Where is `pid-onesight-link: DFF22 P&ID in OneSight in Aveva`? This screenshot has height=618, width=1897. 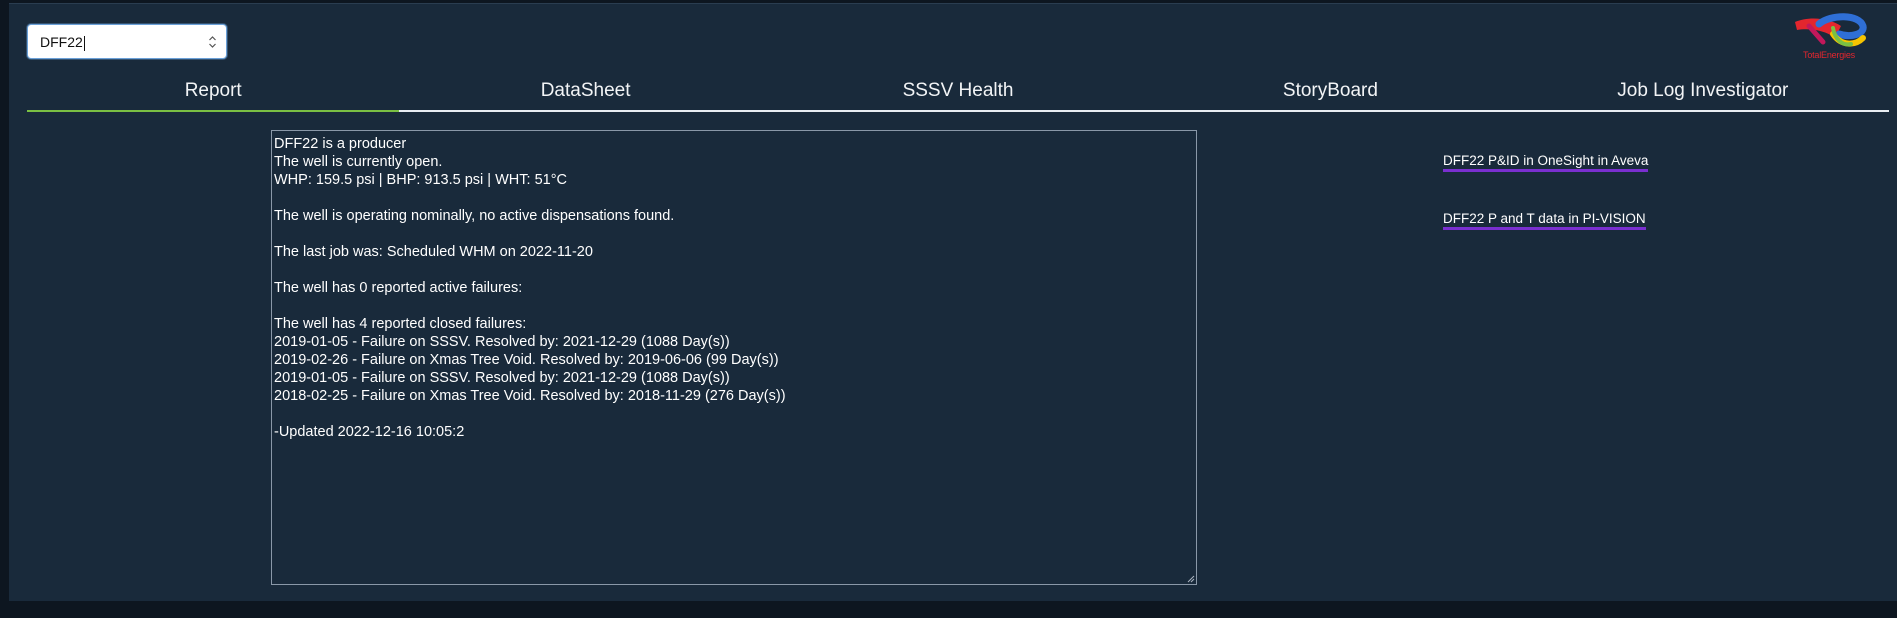
pid-onesight-link: DFF22 P&ID in OneSight in Aveva is located at coordinates (1546, 162).